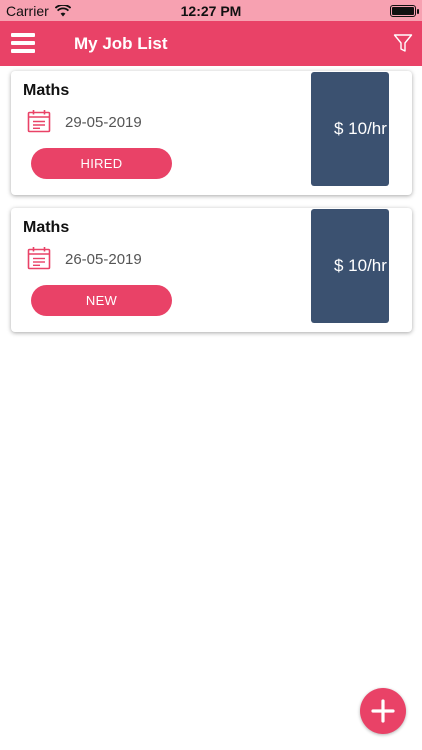  I want to click on job-date: 26-05-2019, so click(103, 259).